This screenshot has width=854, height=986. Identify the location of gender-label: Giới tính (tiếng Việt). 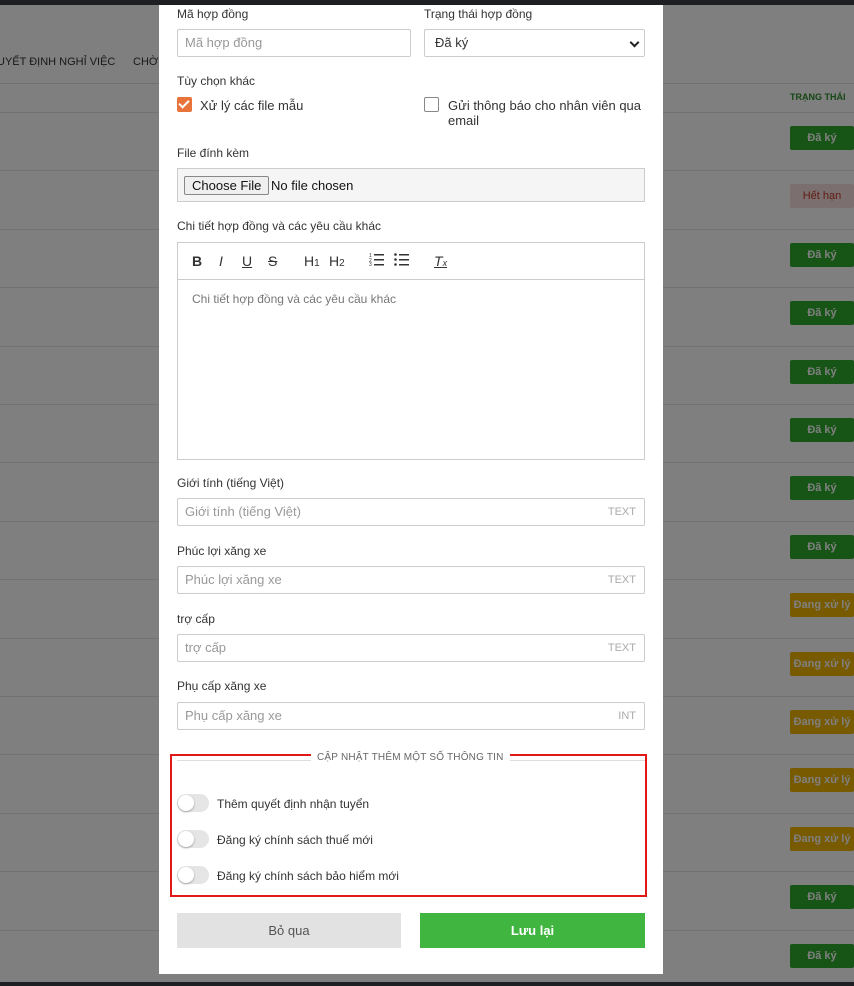
(231, 483).